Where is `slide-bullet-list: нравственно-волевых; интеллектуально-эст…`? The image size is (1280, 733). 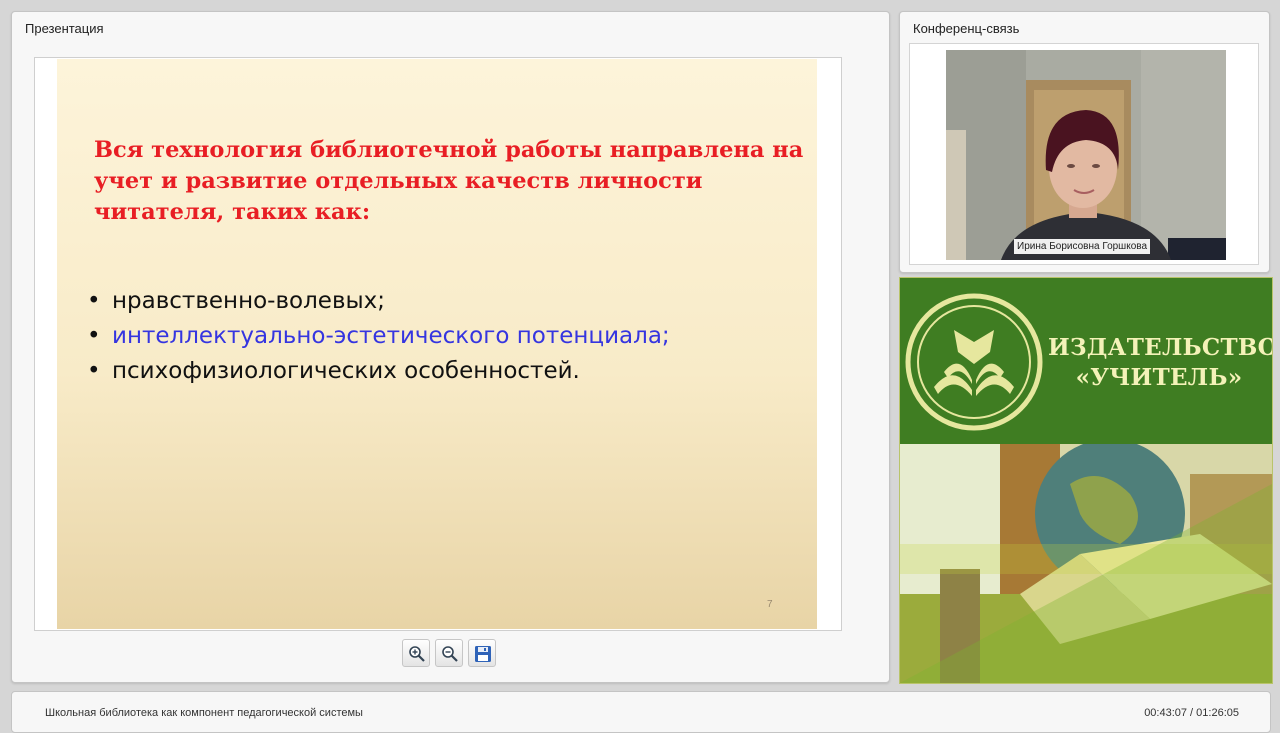 slide-bullet-list: нравственно-волевых; интеллектуально-эст… is located at coordinates (378, 336).